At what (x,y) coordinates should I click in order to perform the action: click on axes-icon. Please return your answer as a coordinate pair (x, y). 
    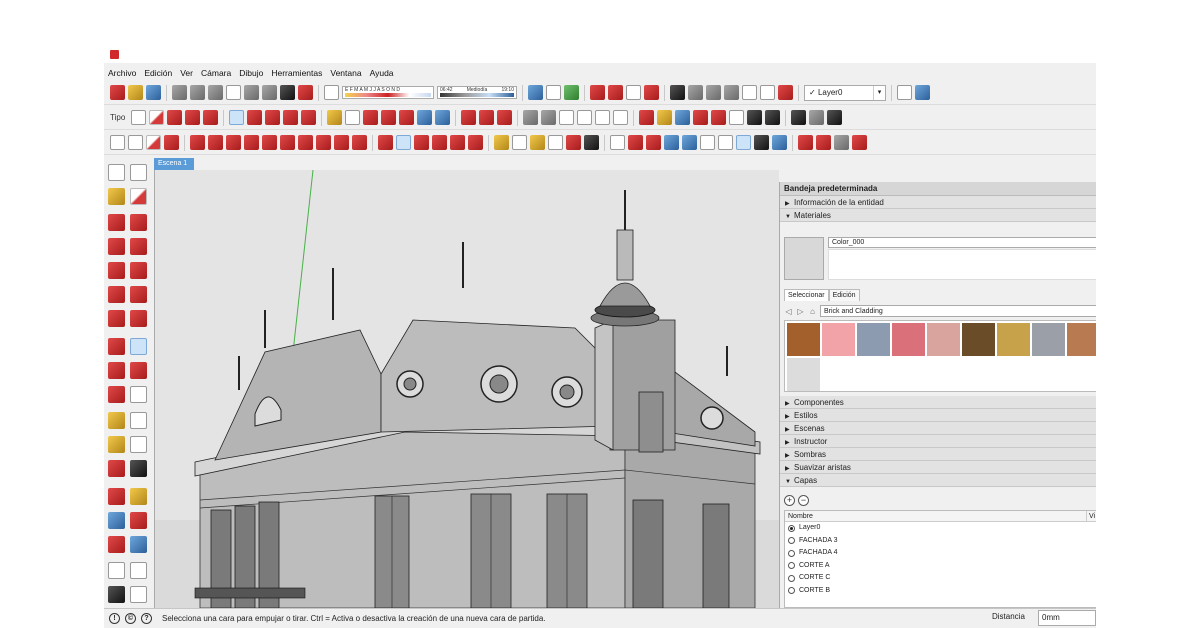
    Looking at the image, I should click on (737, 117).